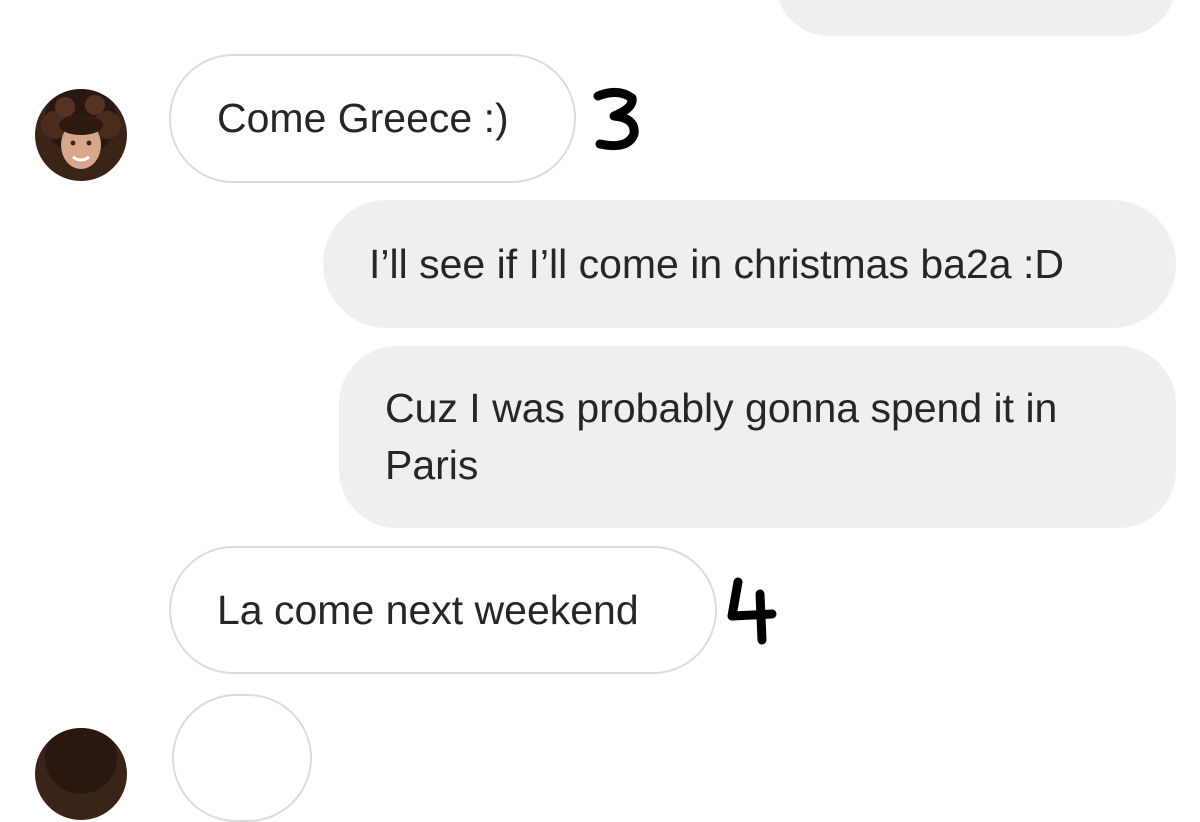 This screenshot has width=1200, height=822. Describe the element at coordinates (976, 18) in the screenshot. I see `message-bubble-outgoing-partial` at that location.